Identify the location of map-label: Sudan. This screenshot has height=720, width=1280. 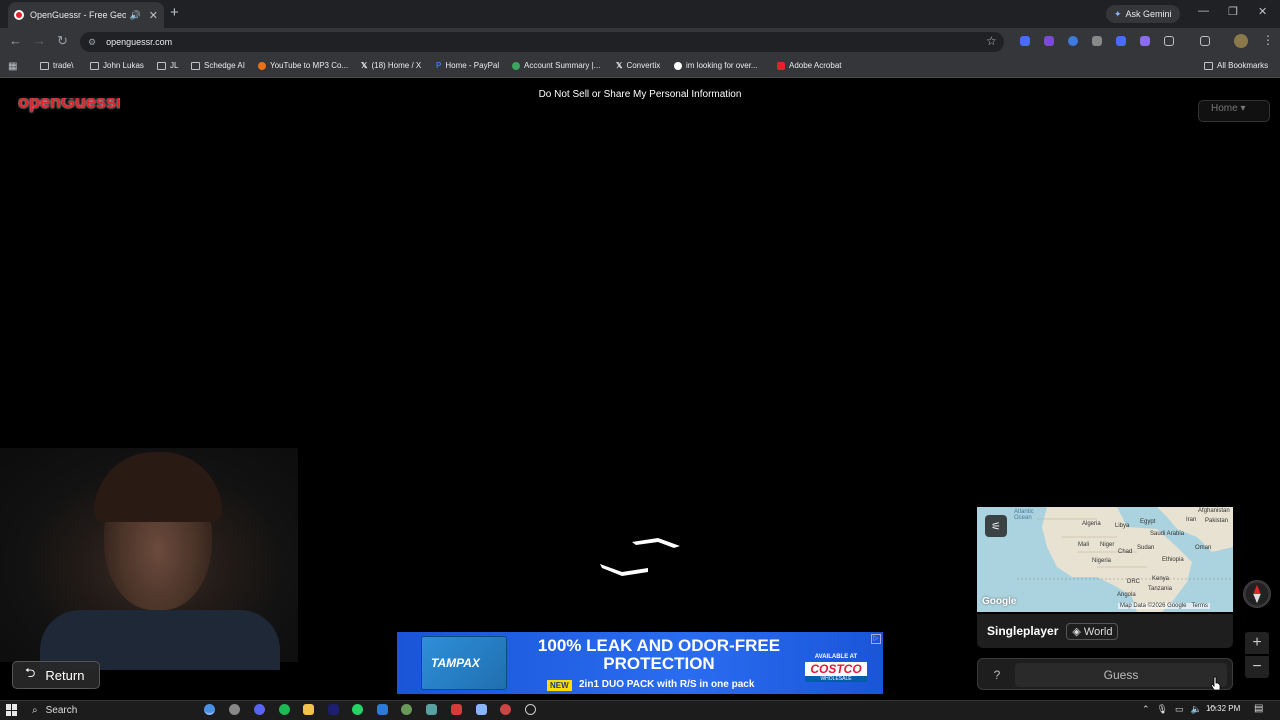
(1146, 548).